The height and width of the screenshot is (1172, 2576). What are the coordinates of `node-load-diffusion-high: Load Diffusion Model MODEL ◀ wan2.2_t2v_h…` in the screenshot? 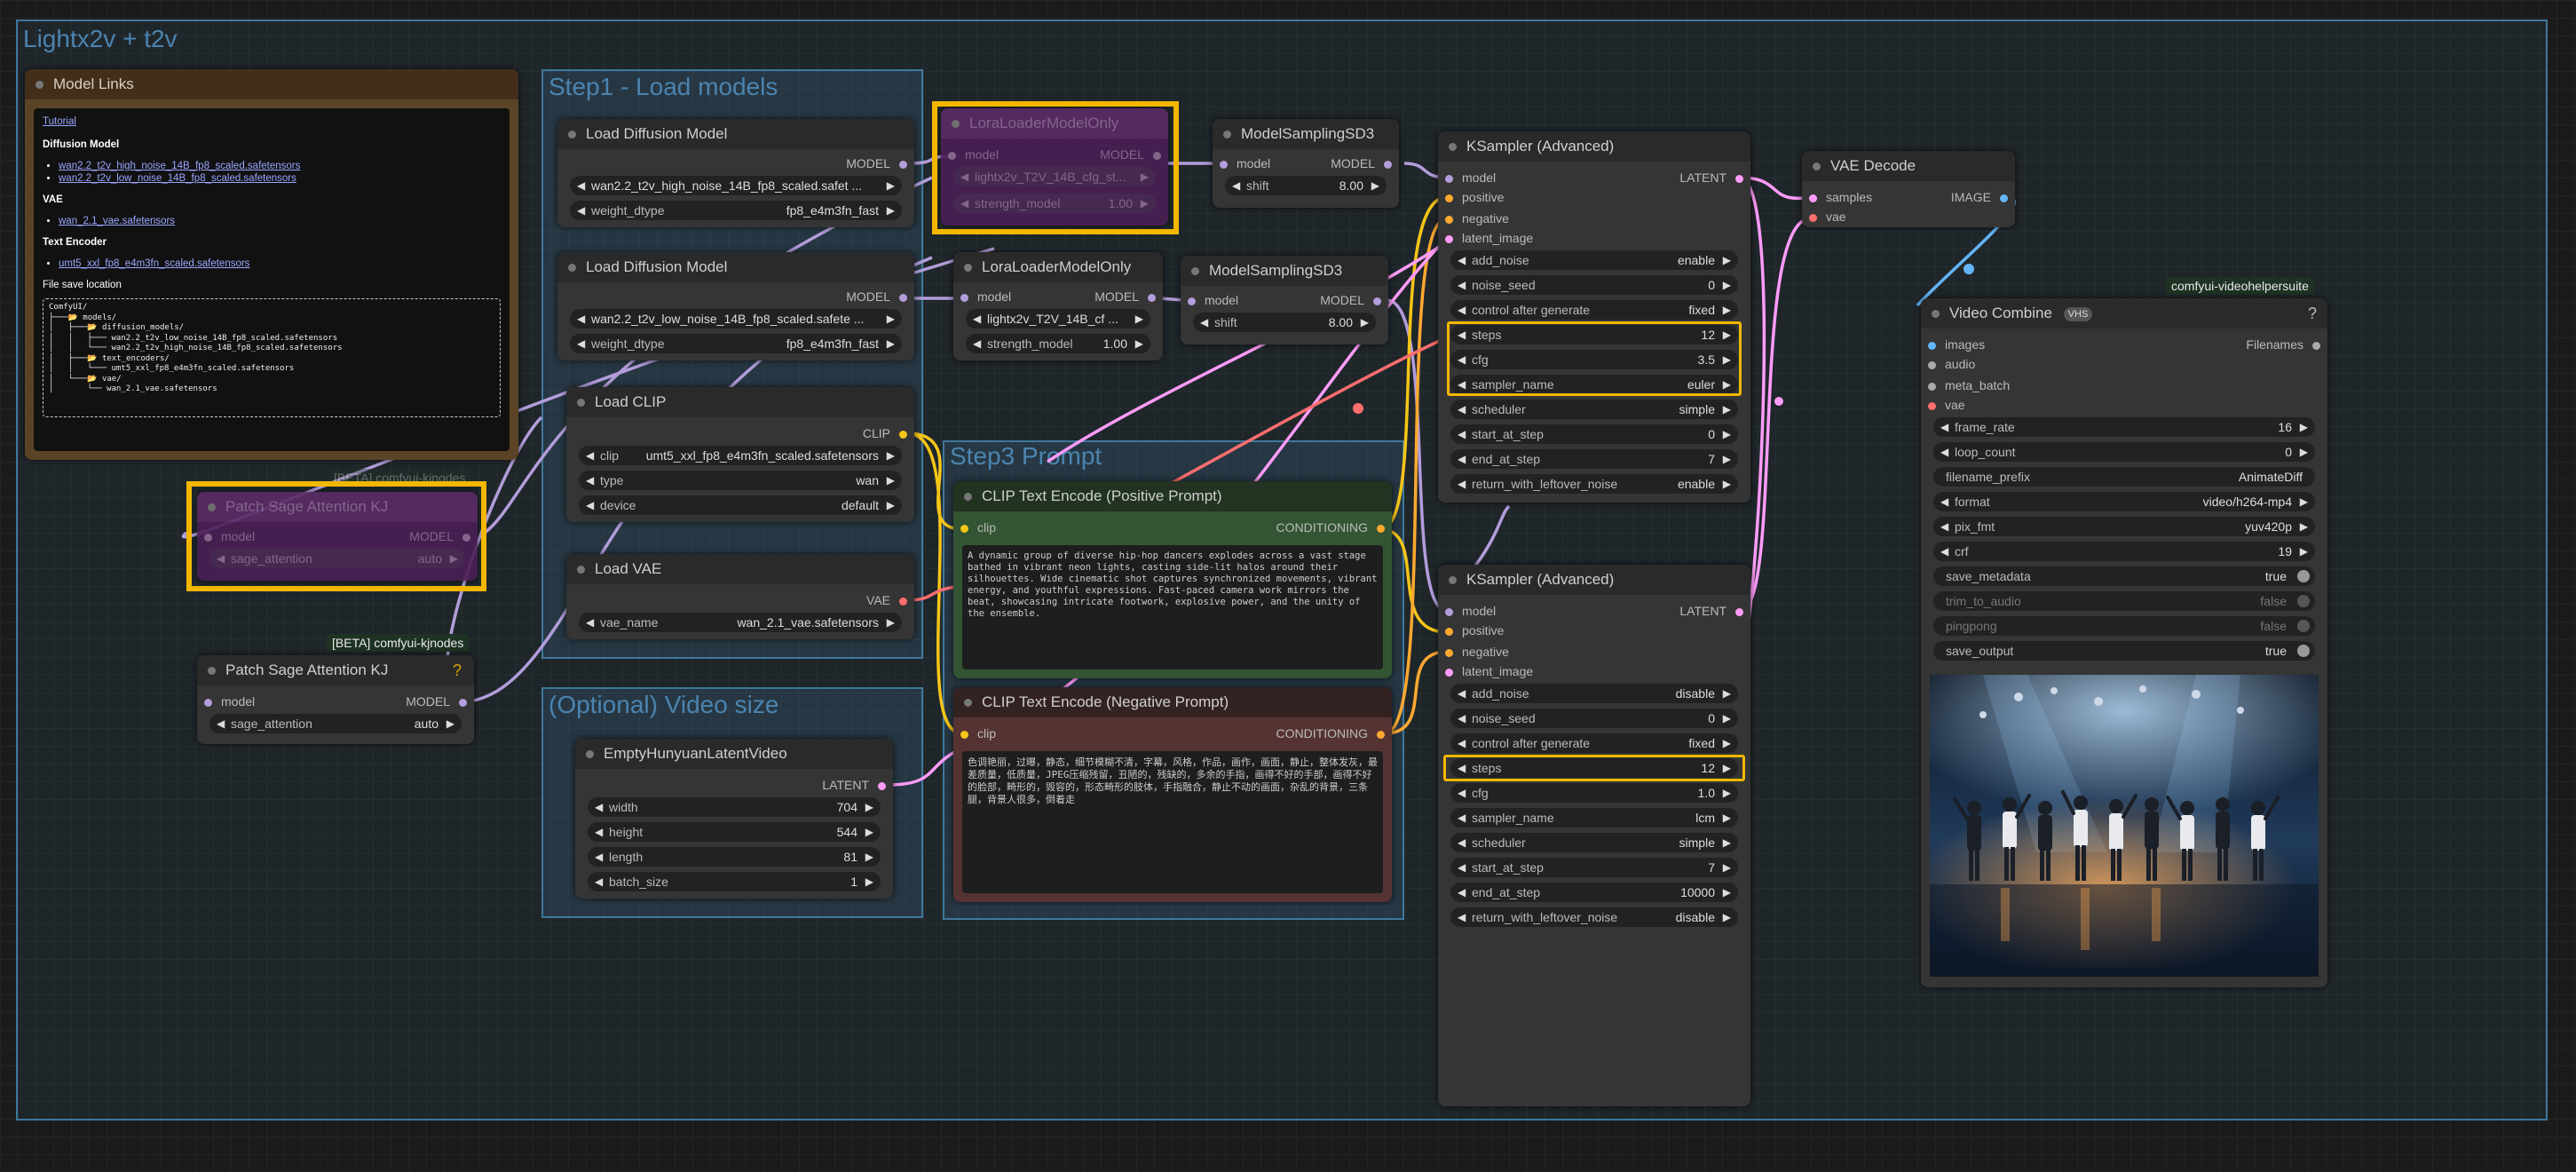 It's located at (735, 173).